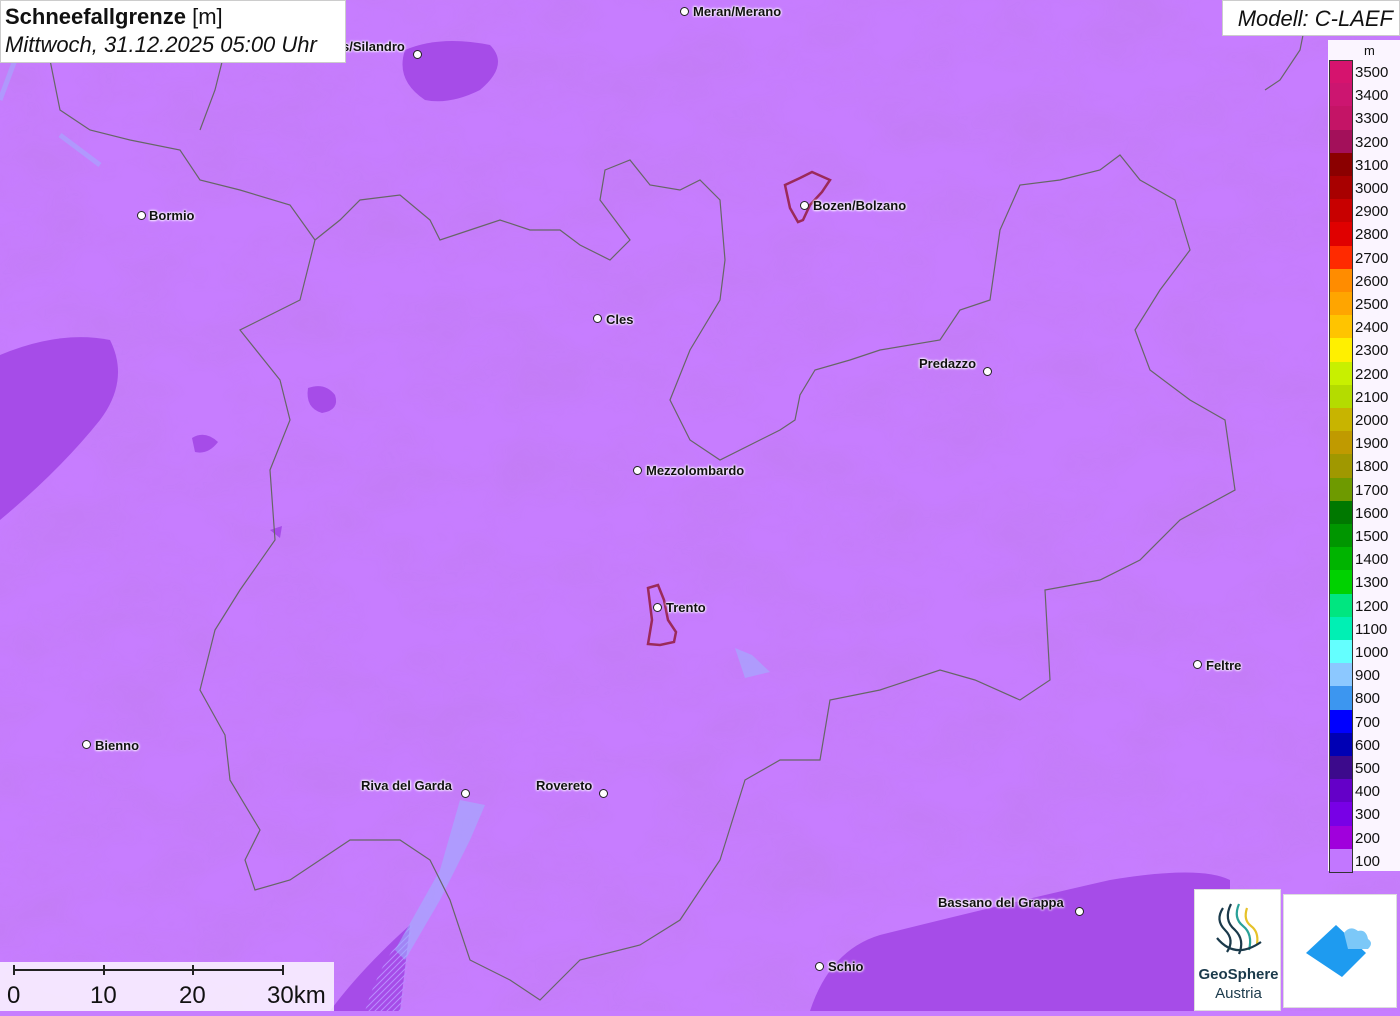 The width and height of the screenshot is (1400, 1016). I want to click on app-logo, so click(1340, 951).